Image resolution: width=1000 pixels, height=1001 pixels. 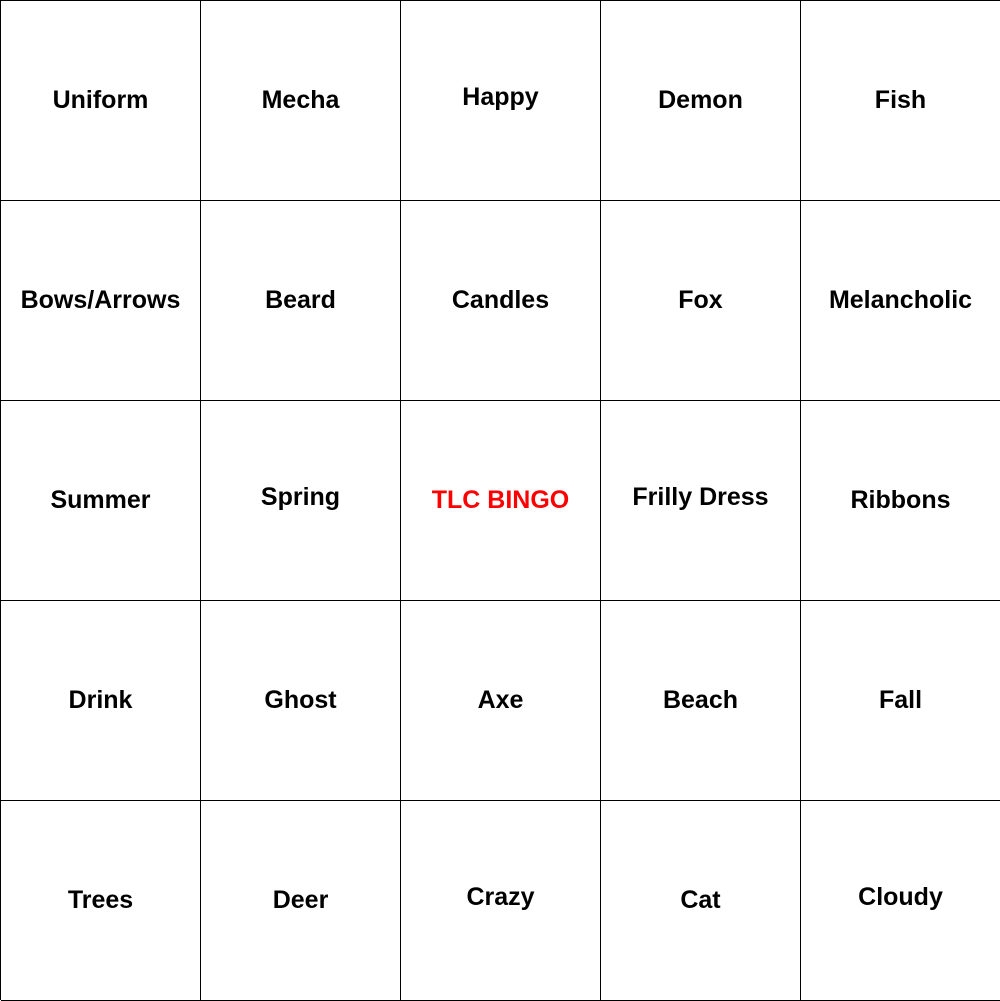 I want to click on bingo-cell-fox: Fox, so click(x=701, y=301).